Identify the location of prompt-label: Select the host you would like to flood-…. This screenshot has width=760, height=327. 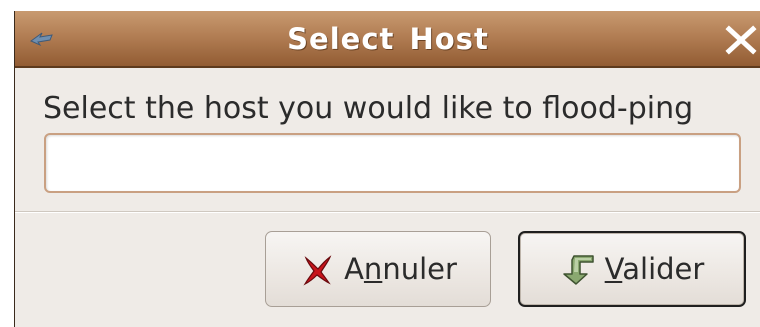
(368, 108).